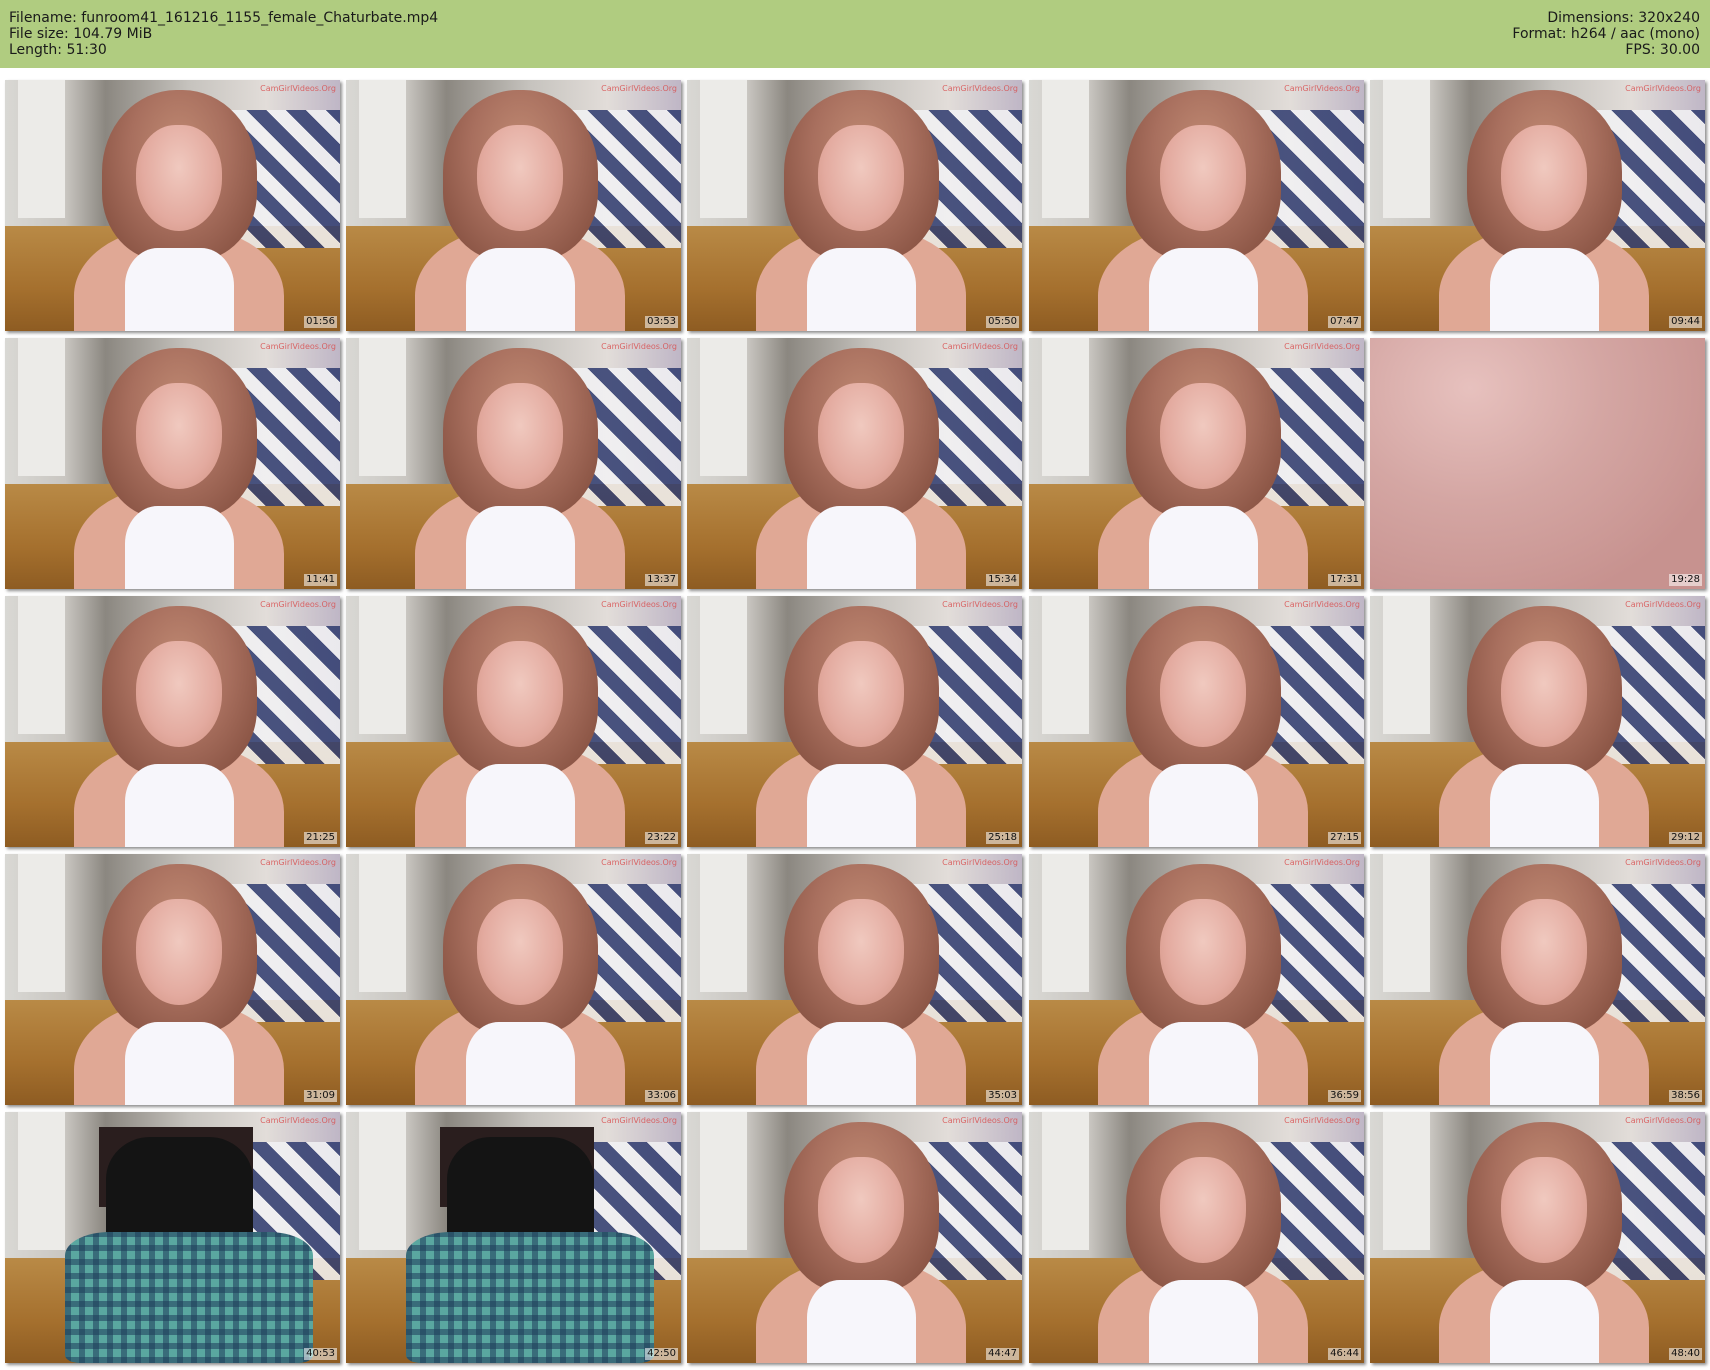  I want to click on video-thumbnail: CamGirlVideos.Org 07:47, so click(1196, 205).